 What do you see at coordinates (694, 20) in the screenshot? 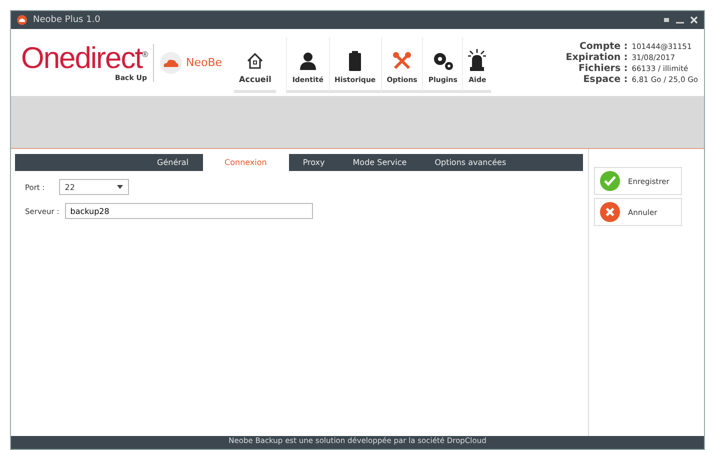
I see `close-icon` at bounding box center [694, 20].